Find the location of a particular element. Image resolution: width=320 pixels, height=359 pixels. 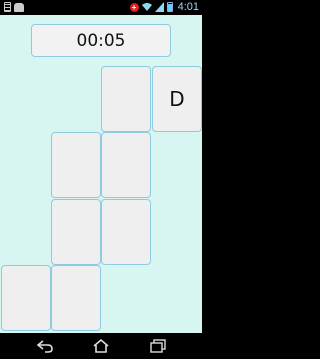

battery-icon is located at coordinates (169, 7).